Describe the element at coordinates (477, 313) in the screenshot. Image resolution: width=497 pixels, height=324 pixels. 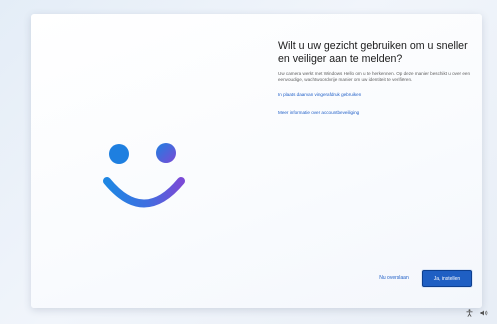
I see `system-tray` at that location.